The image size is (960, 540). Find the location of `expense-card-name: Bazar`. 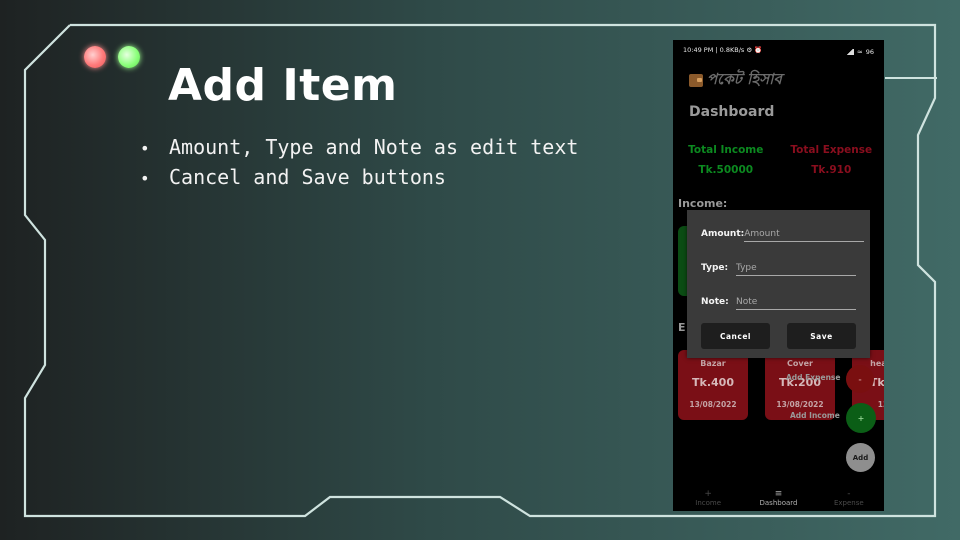

expense-card-name: Bazar is located at coordinates (713, 363).